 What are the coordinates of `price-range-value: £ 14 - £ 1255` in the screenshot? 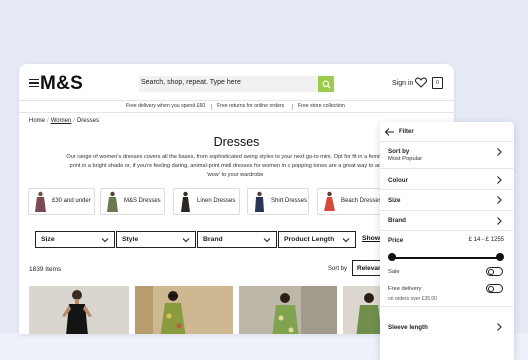 It's located at (486, 240).